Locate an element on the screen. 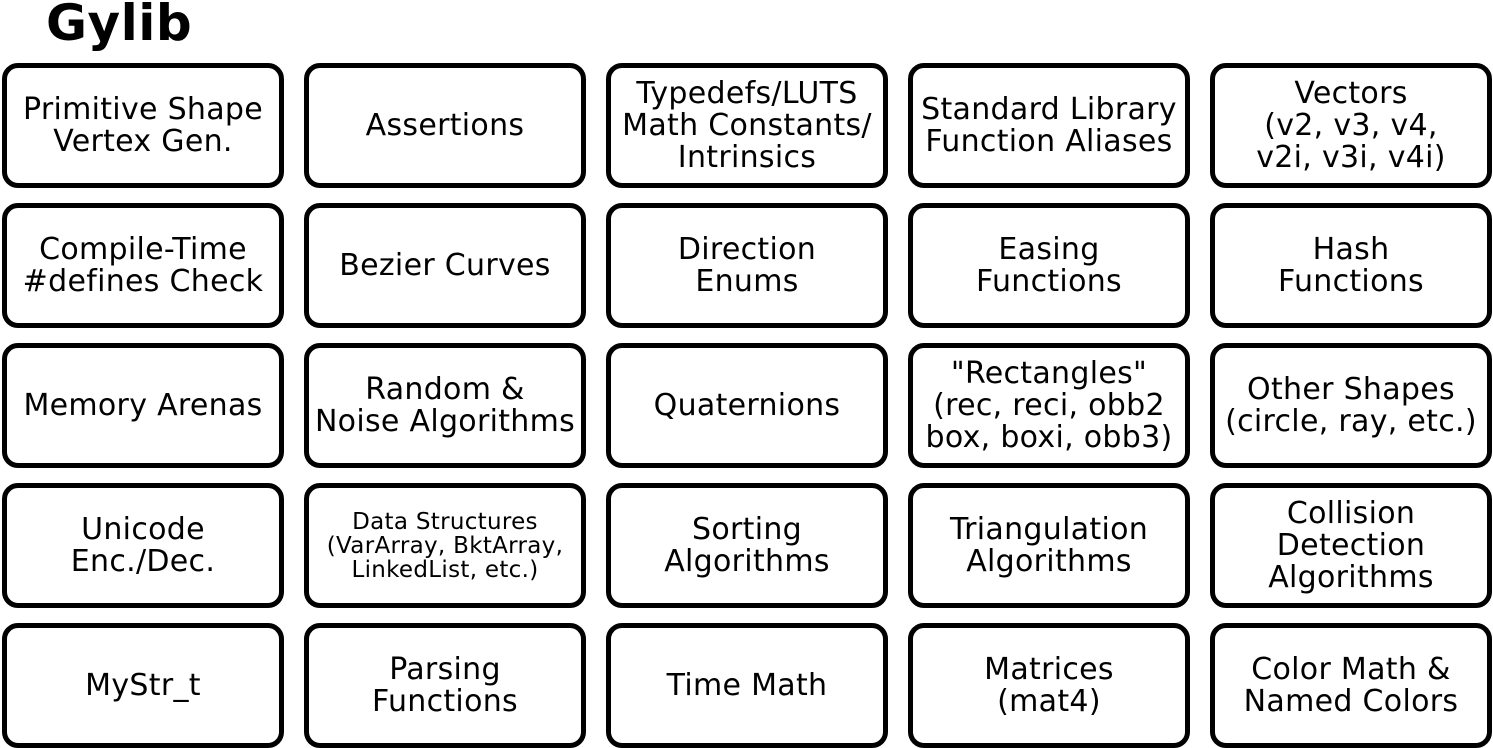  module-box: Vectors (v2, v3, v4, v2i, v3i, v4i) is located at coordinates (1351, 125).